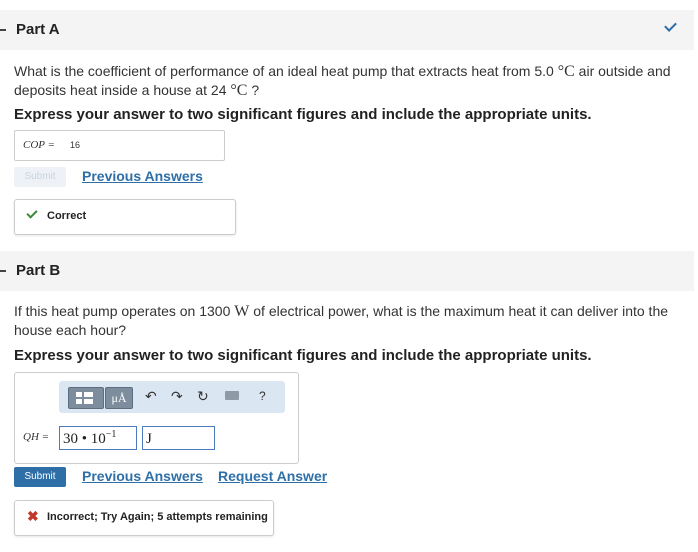 The image size is (698, 552). Describe the element at coordinates (347, 30) in the screenshot. I see `part-a-header: Part A` at that location.